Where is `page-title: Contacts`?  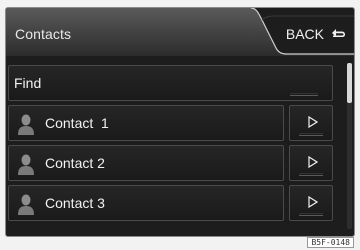
page-title: Contacts is located at coordinates (43, 34).